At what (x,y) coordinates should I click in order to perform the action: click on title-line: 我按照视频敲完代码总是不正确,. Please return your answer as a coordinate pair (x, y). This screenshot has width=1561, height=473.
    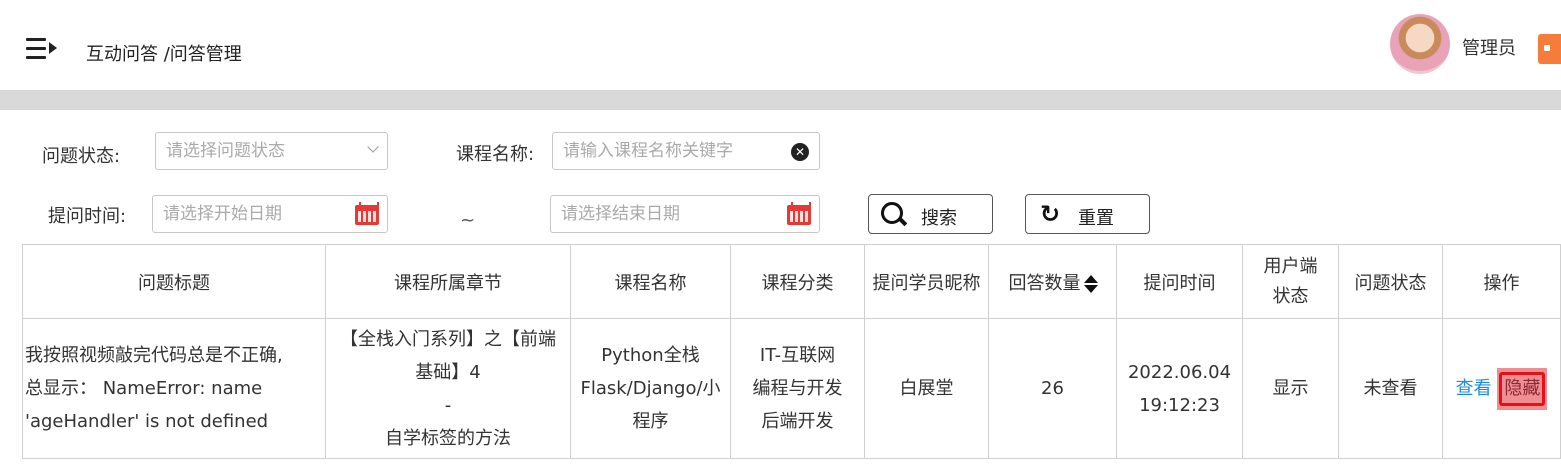
    Looking at the image, I should click on (154, 355).